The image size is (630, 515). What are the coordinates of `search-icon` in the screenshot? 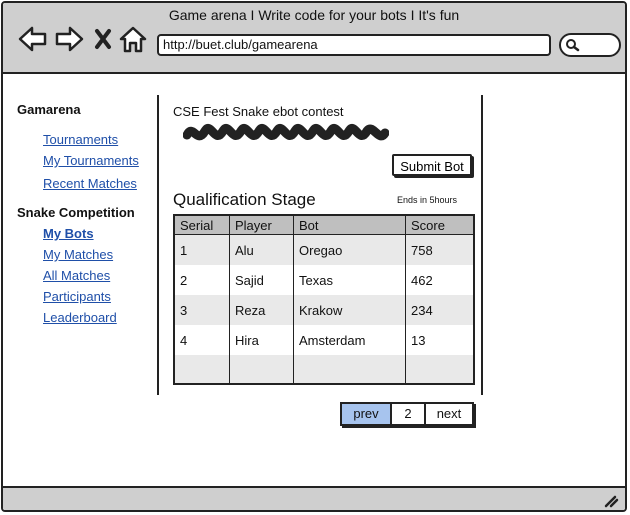 It's located at (573, 45).